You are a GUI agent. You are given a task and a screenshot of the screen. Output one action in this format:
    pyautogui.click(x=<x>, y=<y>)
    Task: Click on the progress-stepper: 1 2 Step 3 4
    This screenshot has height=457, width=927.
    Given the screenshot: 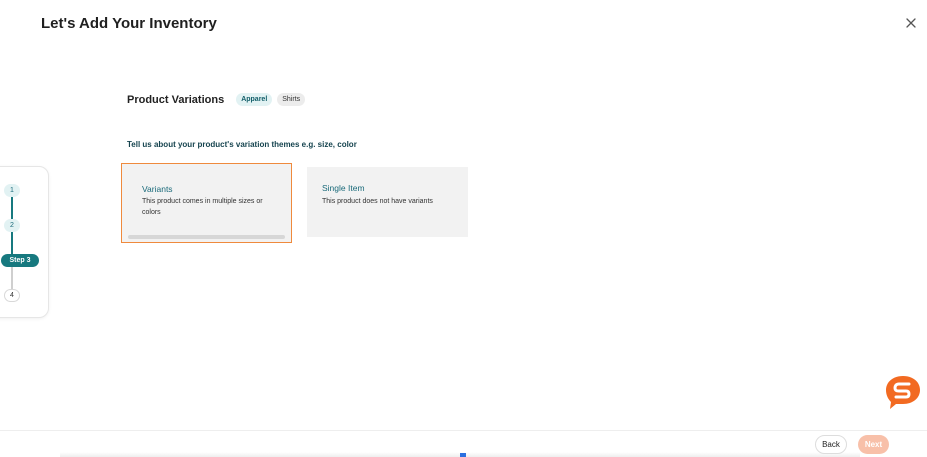 What is the action you would take?
    pyautogui.click(x=24, y=242)
    